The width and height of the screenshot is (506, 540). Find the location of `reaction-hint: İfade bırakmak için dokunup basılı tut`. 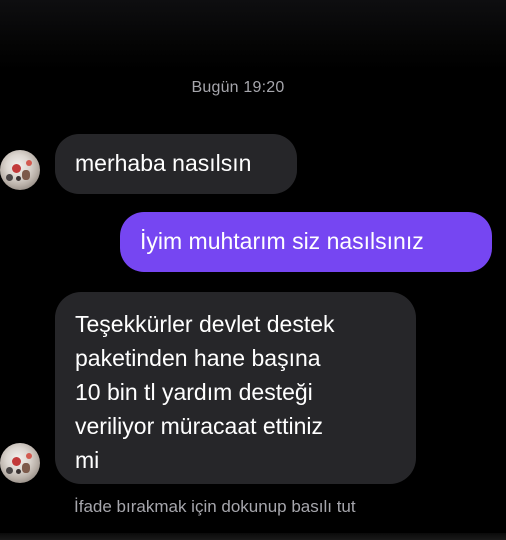

reaction-hint: İfade bırakmak için dokunup basılı tut is located at coordinates (215, 506).